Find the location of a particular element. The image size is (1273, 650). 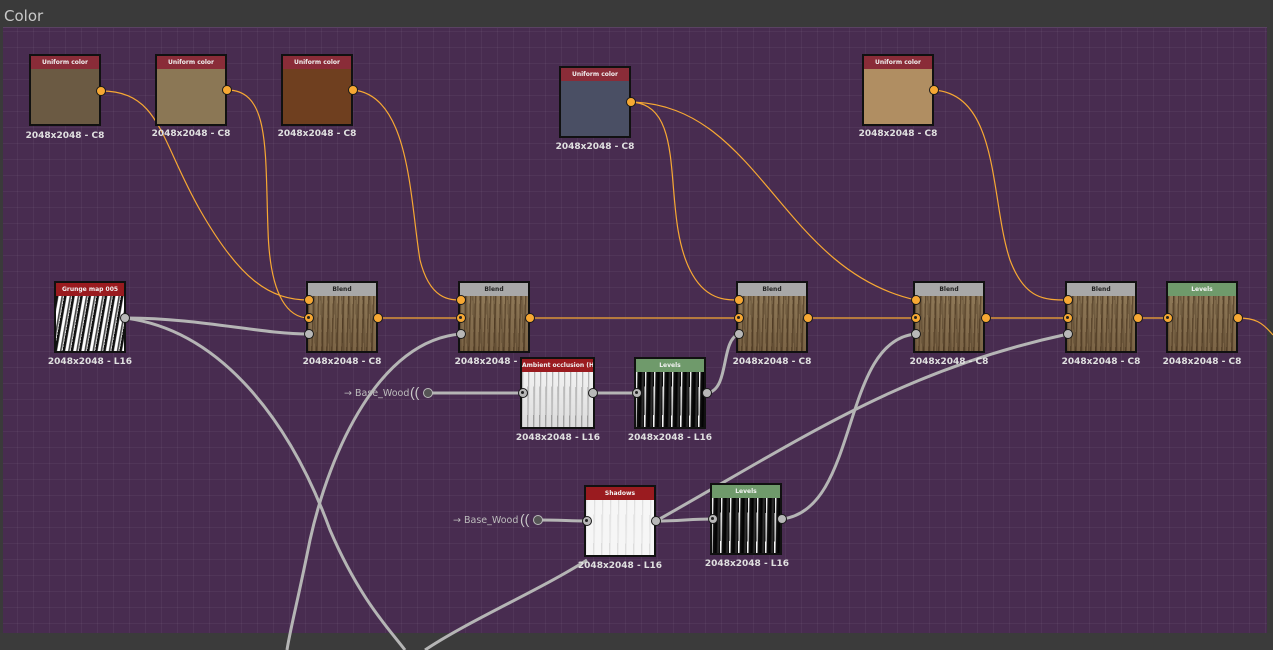

uniform-color-node-1: Uniform color is located at coordinates (65, 90).